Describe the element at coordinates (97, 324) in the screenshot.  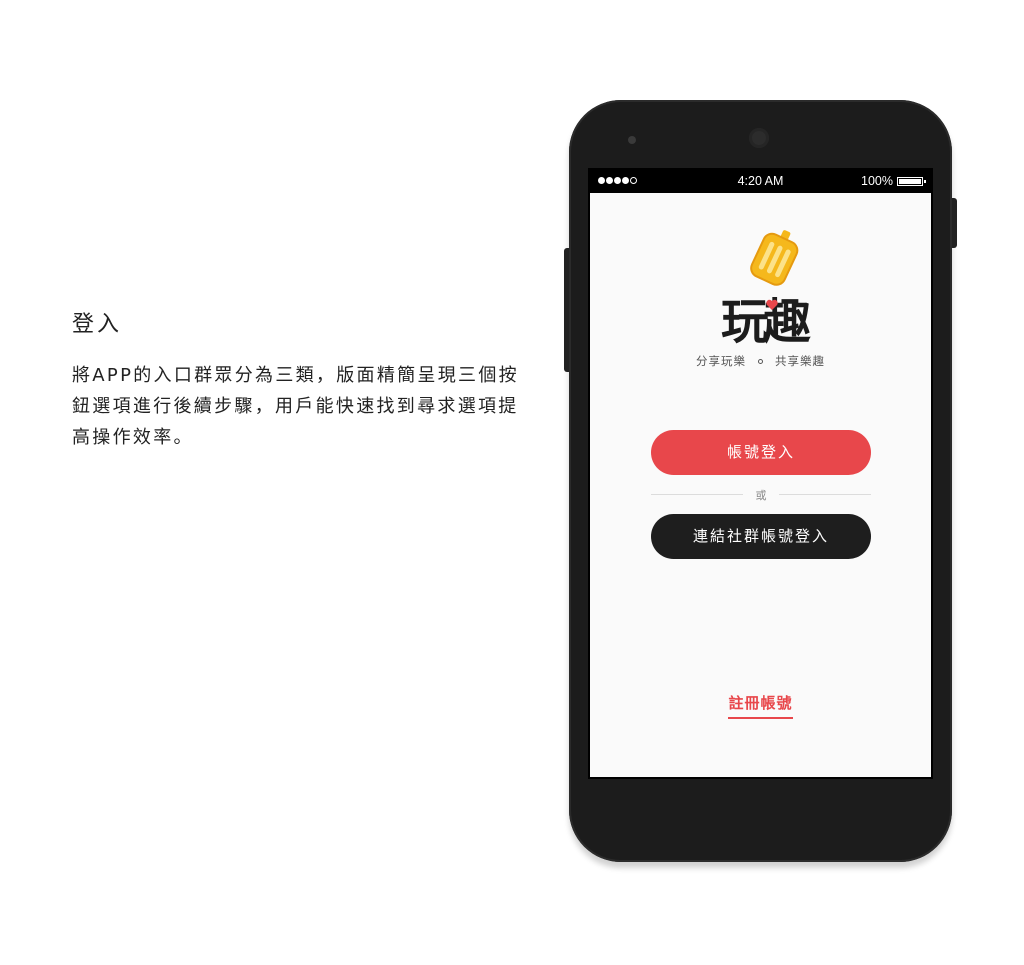
I see `description-title: 登入` at that location.